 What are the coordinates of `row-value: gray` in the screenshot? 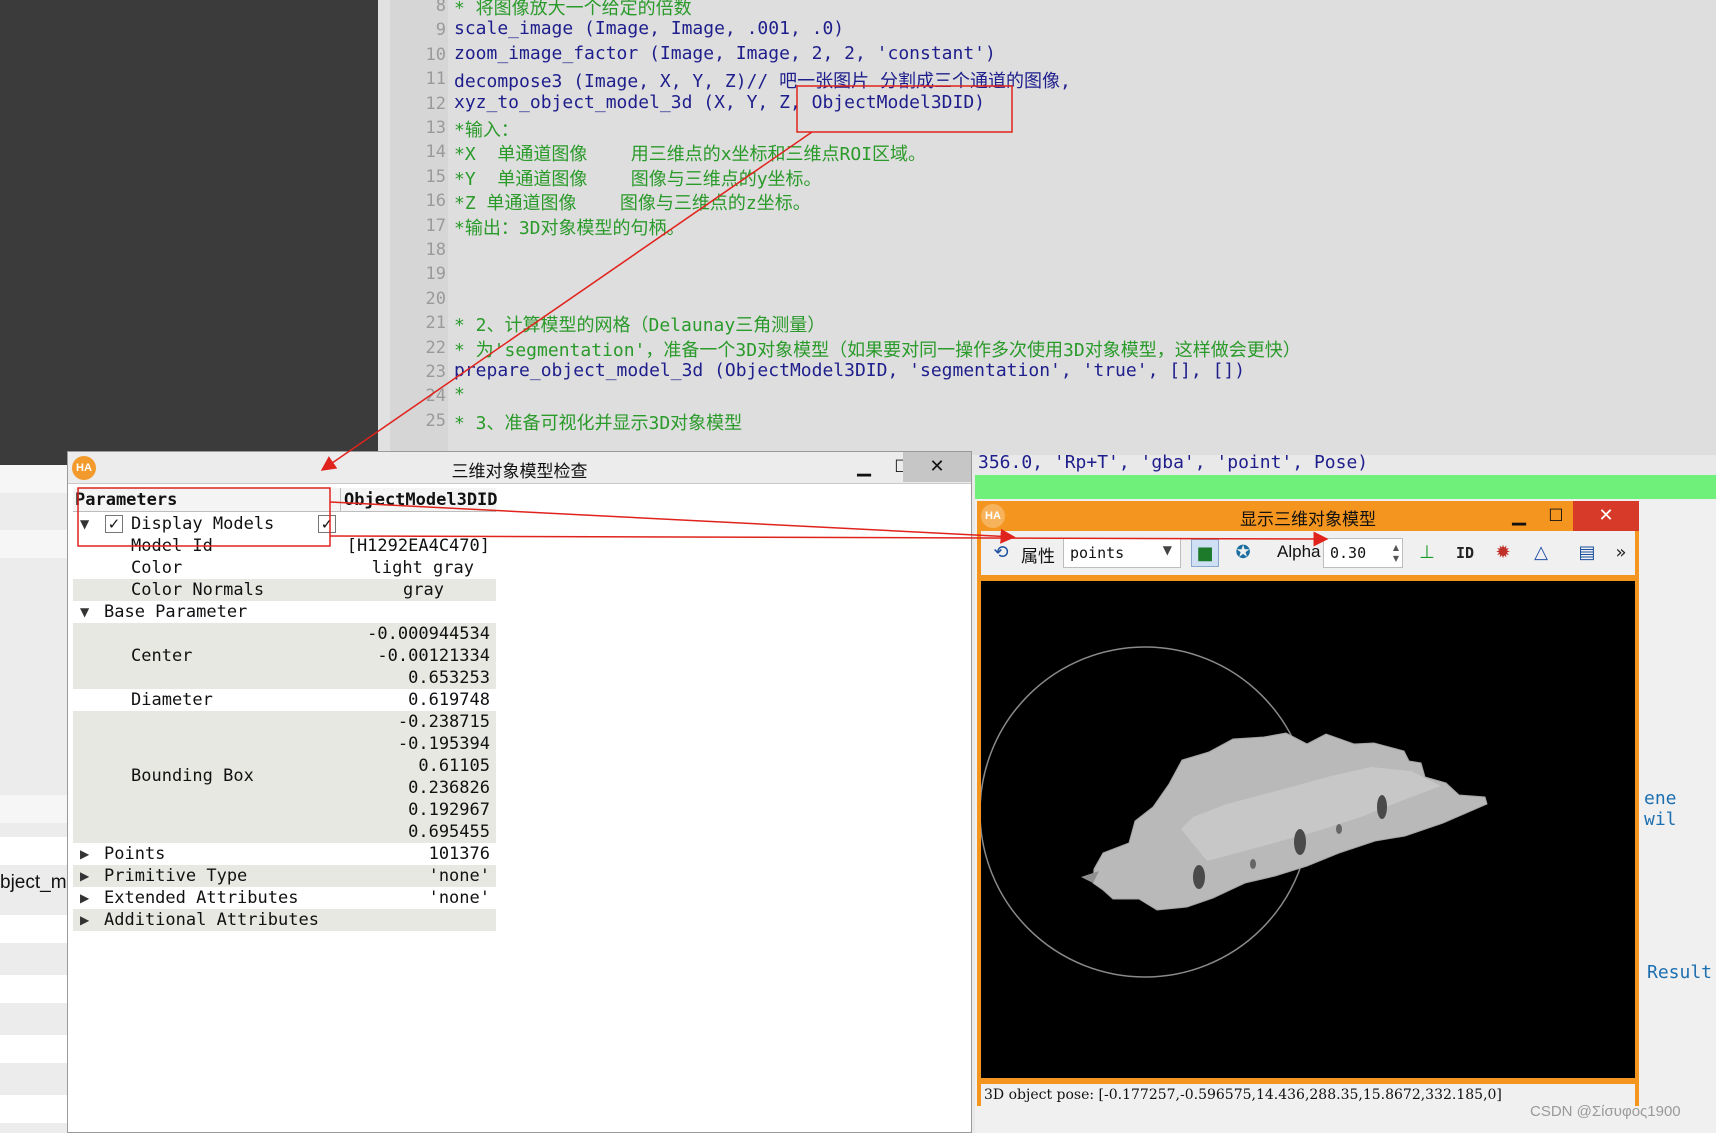 It's located at (423, 590).